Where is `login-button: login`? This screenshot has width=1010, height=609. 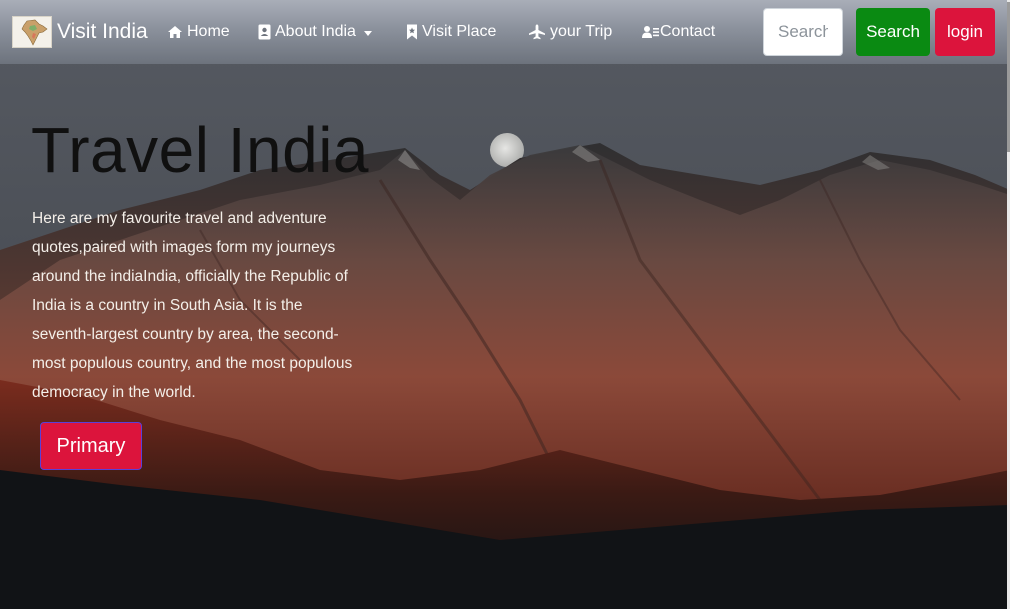 login-button: login is located at coordinates (965, 32).